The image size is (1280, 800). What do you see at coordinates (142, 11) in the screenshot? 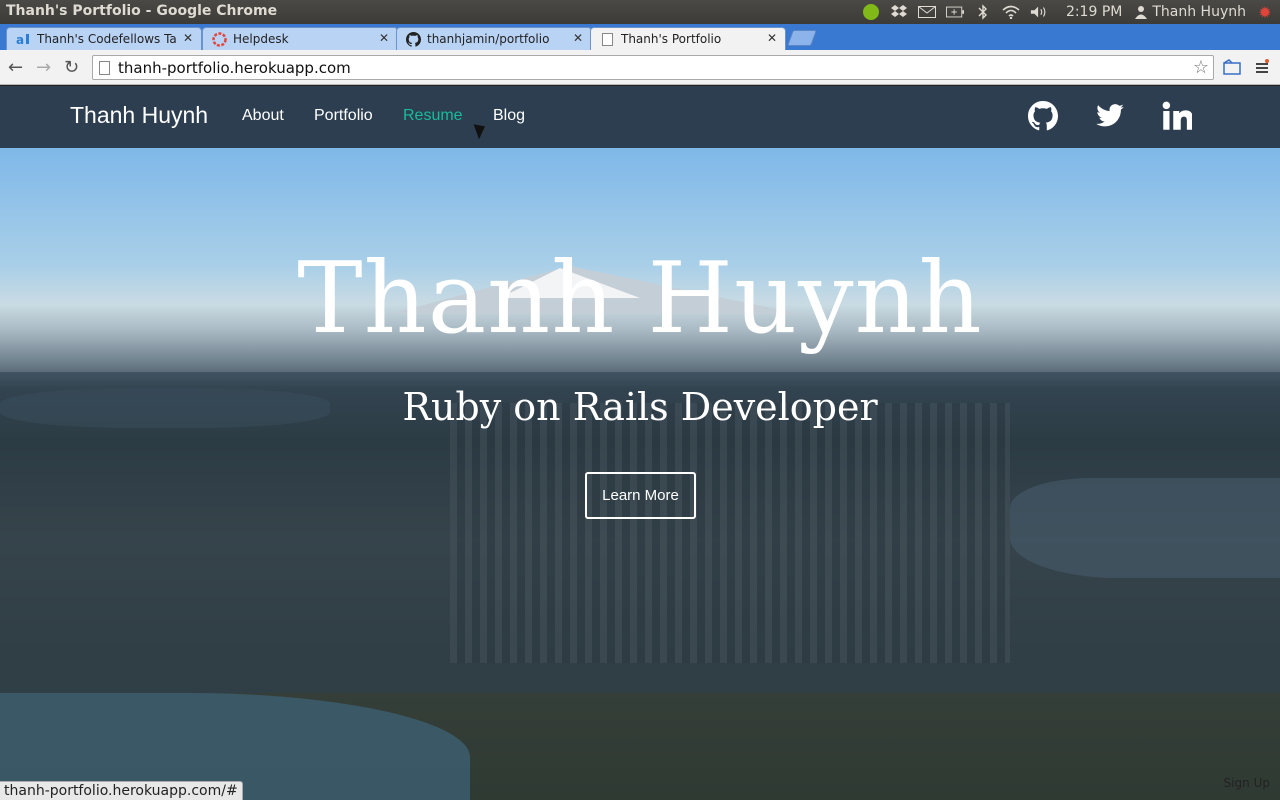
I see `window-title: Thanh's Portfolio - Google Chrome` at bounding box center [142, 11].